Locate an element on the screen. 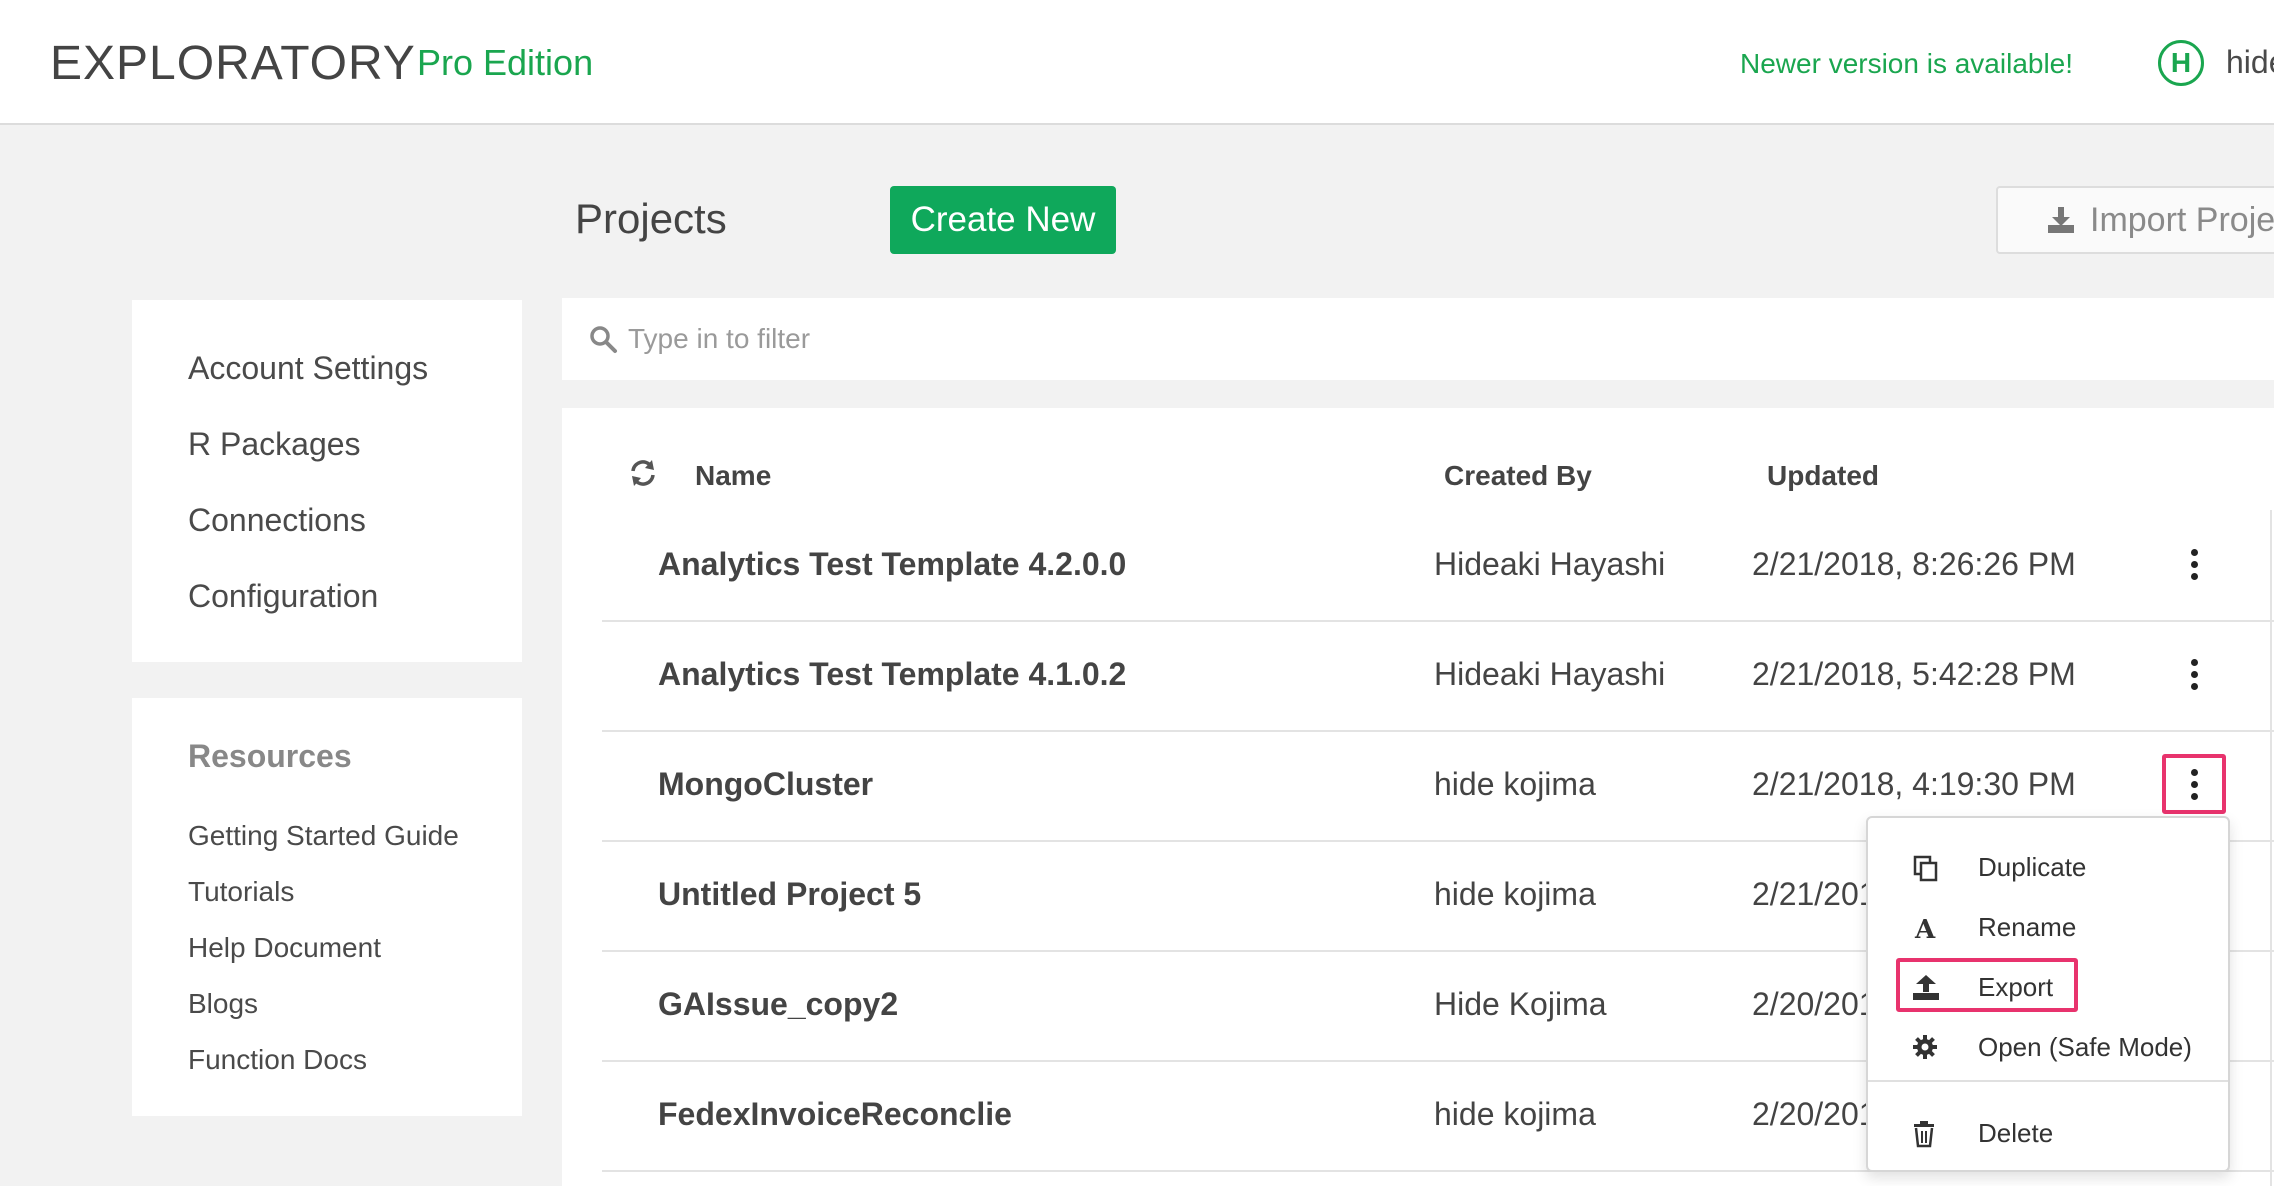 The height and width of the screenshot is (1186, 2274). project-name: GAIssue_copy2 is located at coordinates (778, 1004).